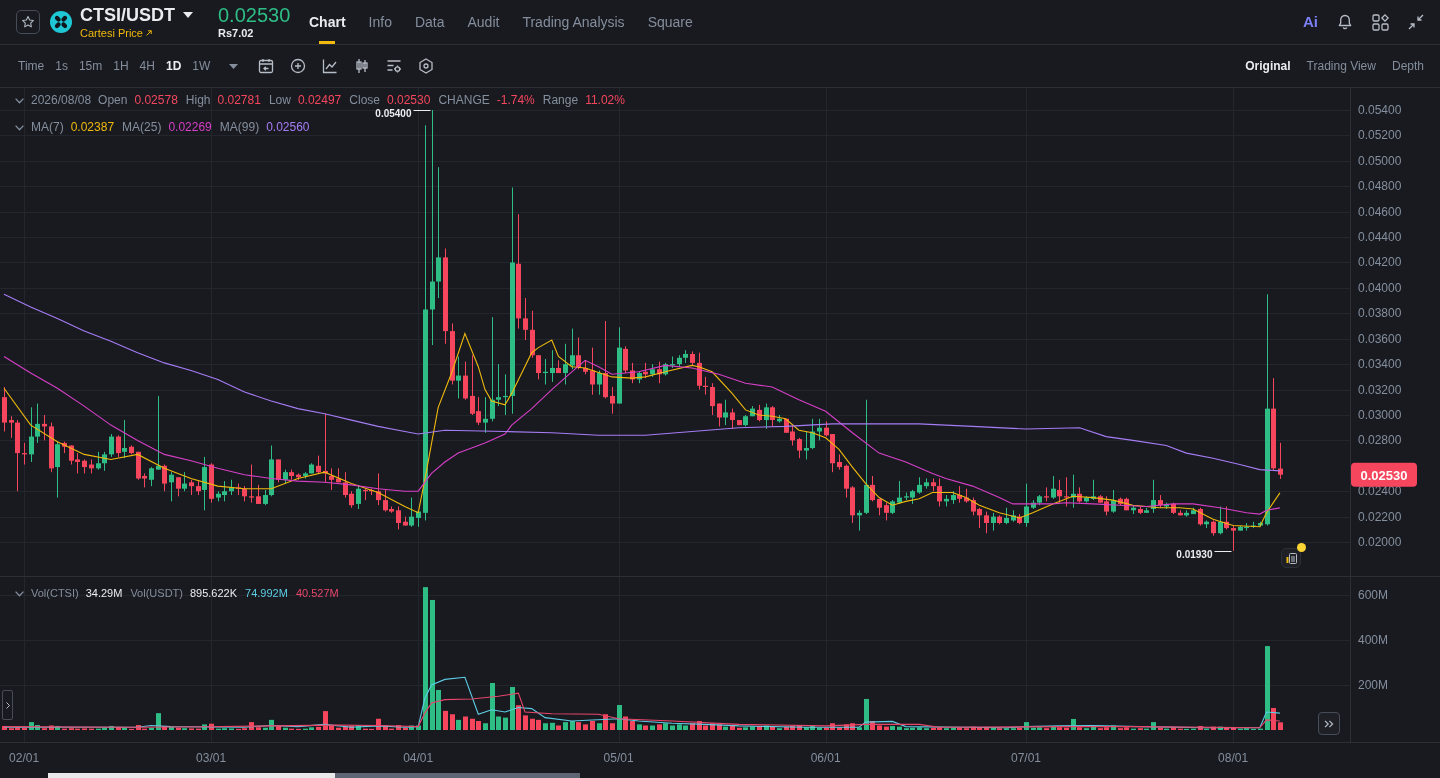 The width and height of the screenshot is (1440, 778). I want to click on annotation: 0.01930, so click(1194, 554).